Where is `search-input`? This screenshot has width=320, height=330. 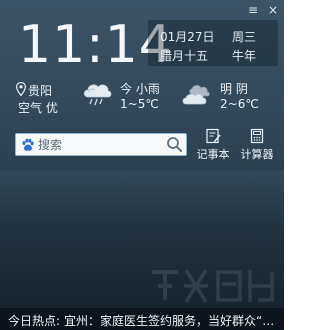 search-input is located at coordinates (98, 144).